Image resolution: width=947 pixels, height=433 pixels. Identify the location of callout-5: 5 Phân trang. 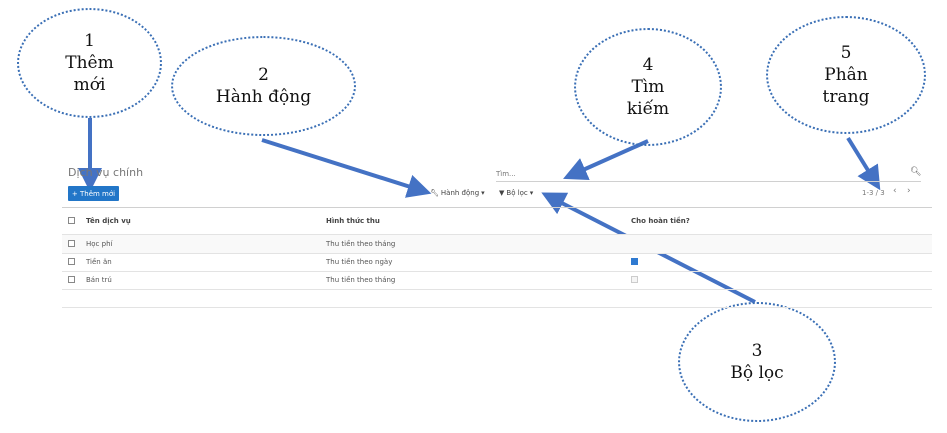
(846, 75).